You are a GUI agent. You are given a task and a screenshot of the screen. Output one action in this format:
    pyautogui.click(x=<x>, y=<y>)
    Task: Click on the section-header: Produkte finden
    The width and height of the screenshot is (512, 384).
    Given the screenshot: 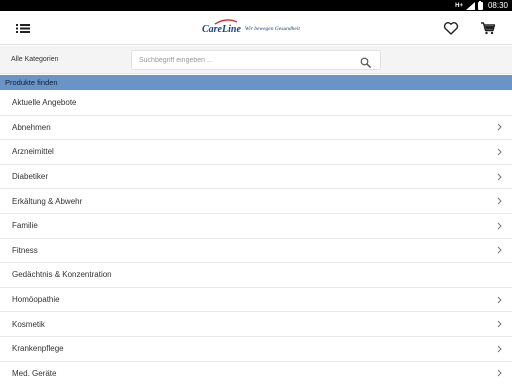 What is the action you would take?
    pyautogui.click(x=256, y=82)
    